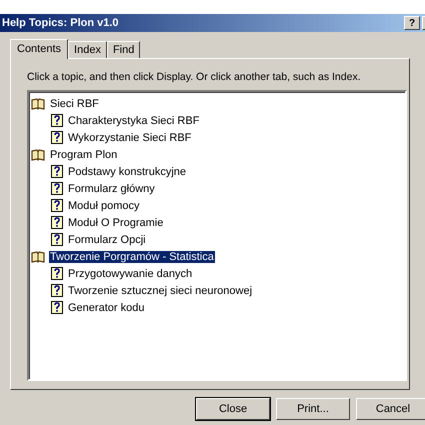 This screenshot has height=425, width=425. I want to click on tree-item: Formularz główny, so click(111, 188).